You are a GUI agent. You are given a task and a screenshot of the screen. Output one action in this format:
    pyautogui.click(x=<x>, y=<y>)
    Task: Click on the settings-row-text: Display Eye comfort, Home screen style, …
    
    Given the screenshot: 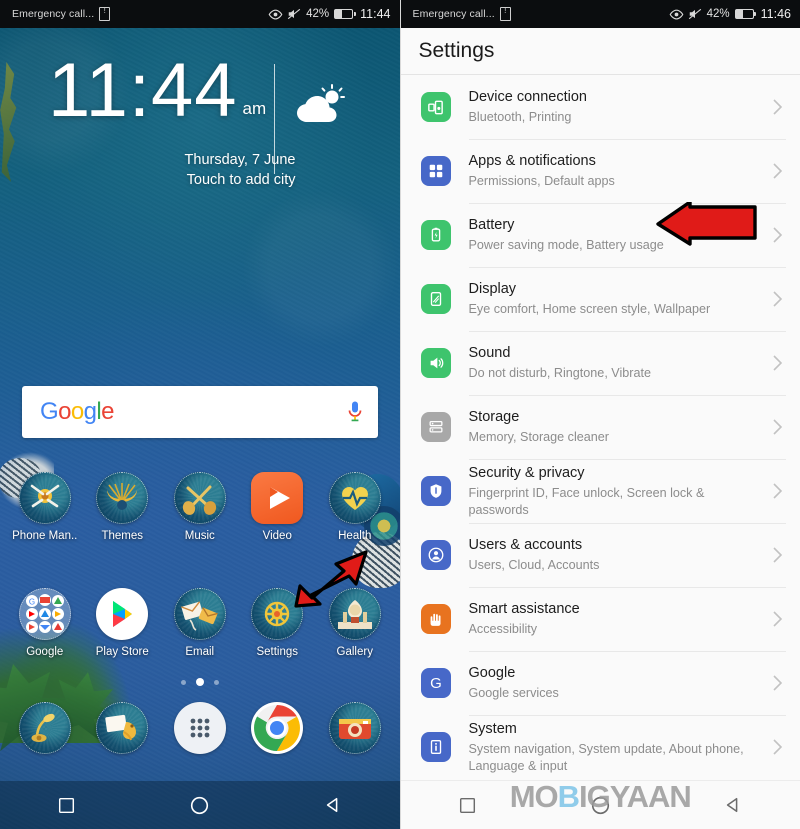 What is the action you would take?
    pyautogui.click(x=612, y=299)
    